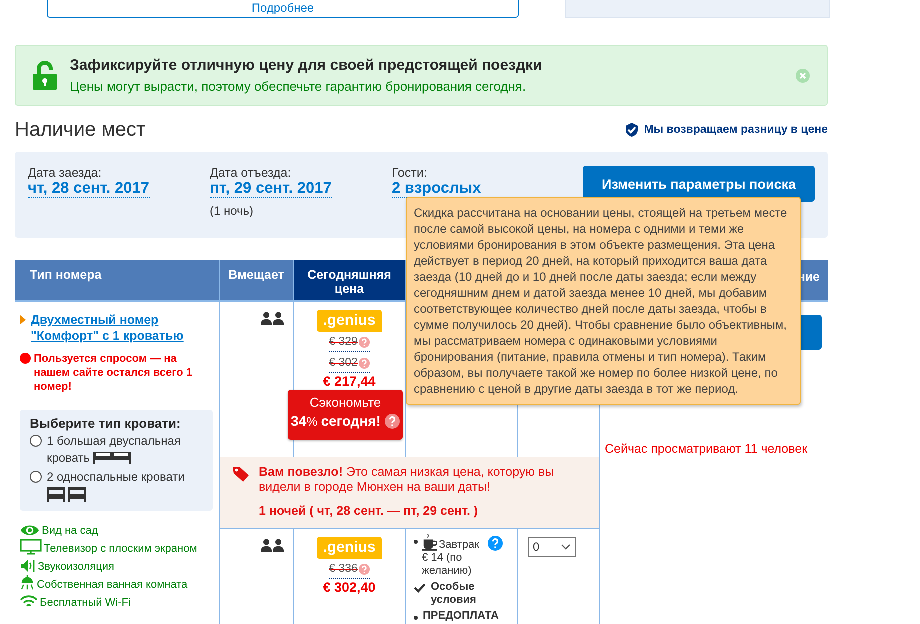 Image resolution: width=920 pixels, height=624 pixels. Describe the element at coordinates (552, 547) in the screenshot. I see `room-quantity-select: 0` at that location.